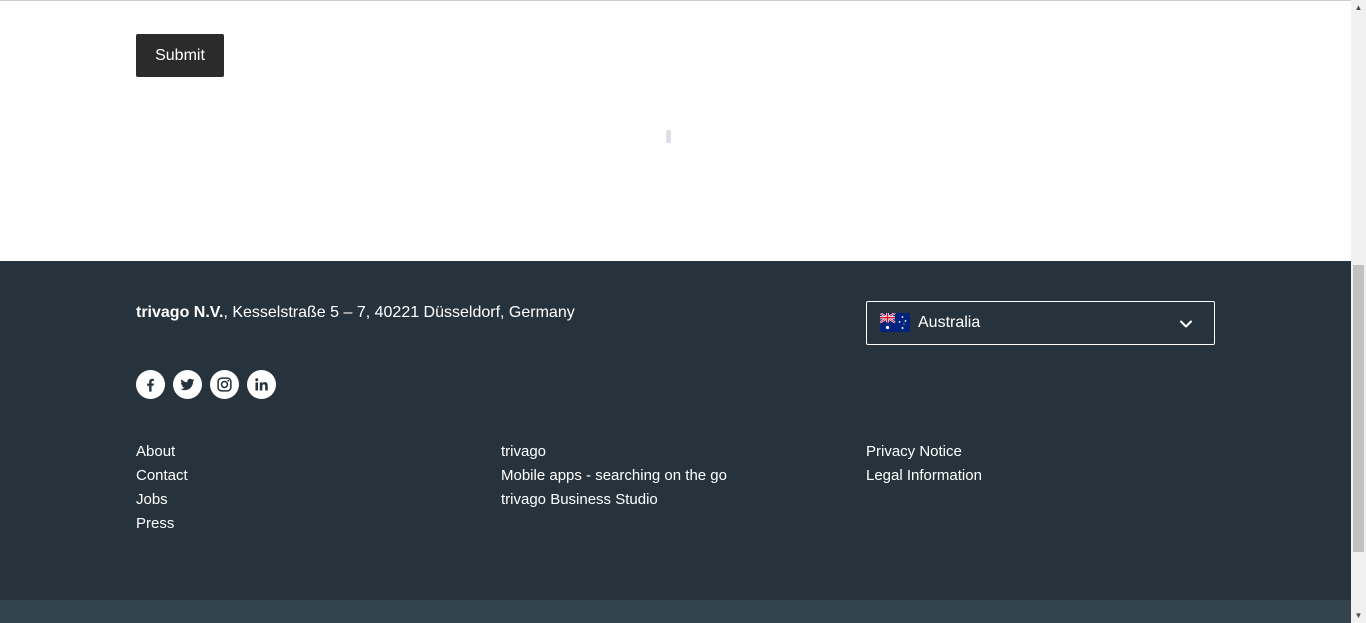 The height and width of the screenshot is (623, 1366). I want to click on footer-links-legal: Privacy Notice Legal Information, so click(924, 467).